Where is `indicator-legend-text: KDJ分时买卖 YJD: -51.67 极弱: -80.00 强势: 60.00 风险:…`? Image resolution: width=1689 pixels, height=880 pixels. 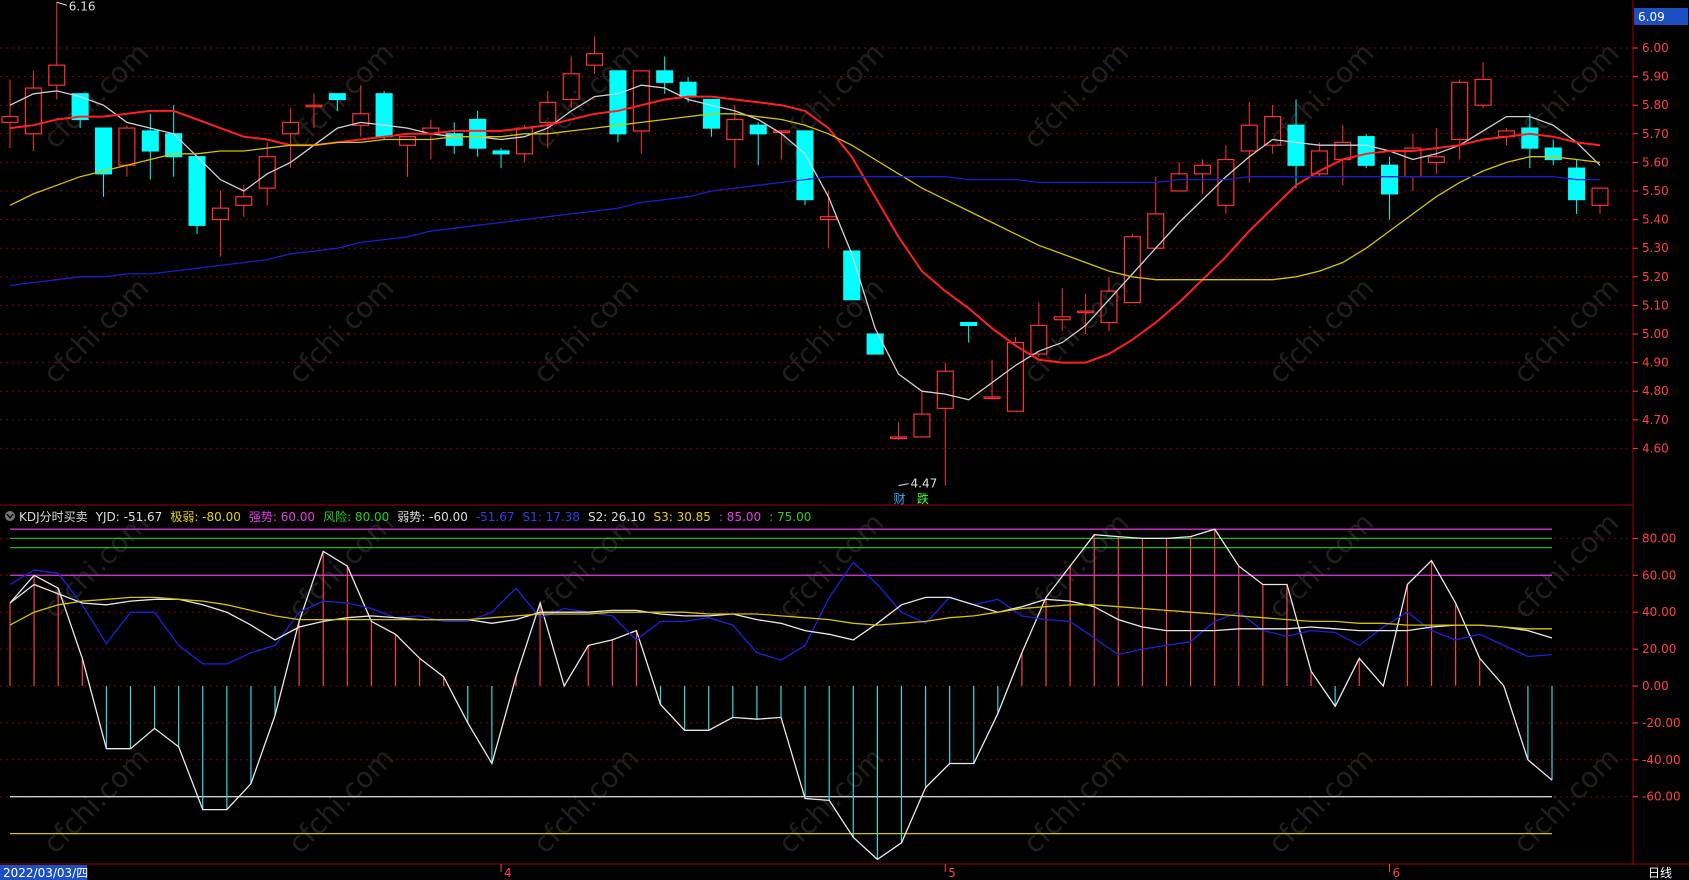 indicator-legend-text: KDJ分时买卖 YJD: -51.67 极弱: -80.00 强势: 60.00 风险:… is located at coordinates (415, 516).